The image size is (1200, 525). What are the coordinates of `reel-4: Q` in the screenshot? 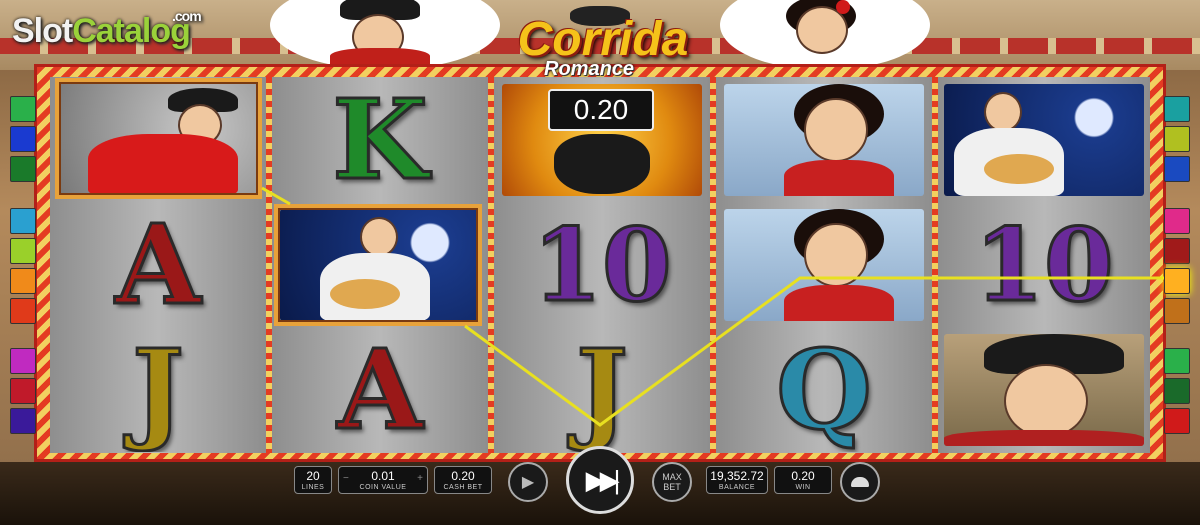 It's located at (824, 265).